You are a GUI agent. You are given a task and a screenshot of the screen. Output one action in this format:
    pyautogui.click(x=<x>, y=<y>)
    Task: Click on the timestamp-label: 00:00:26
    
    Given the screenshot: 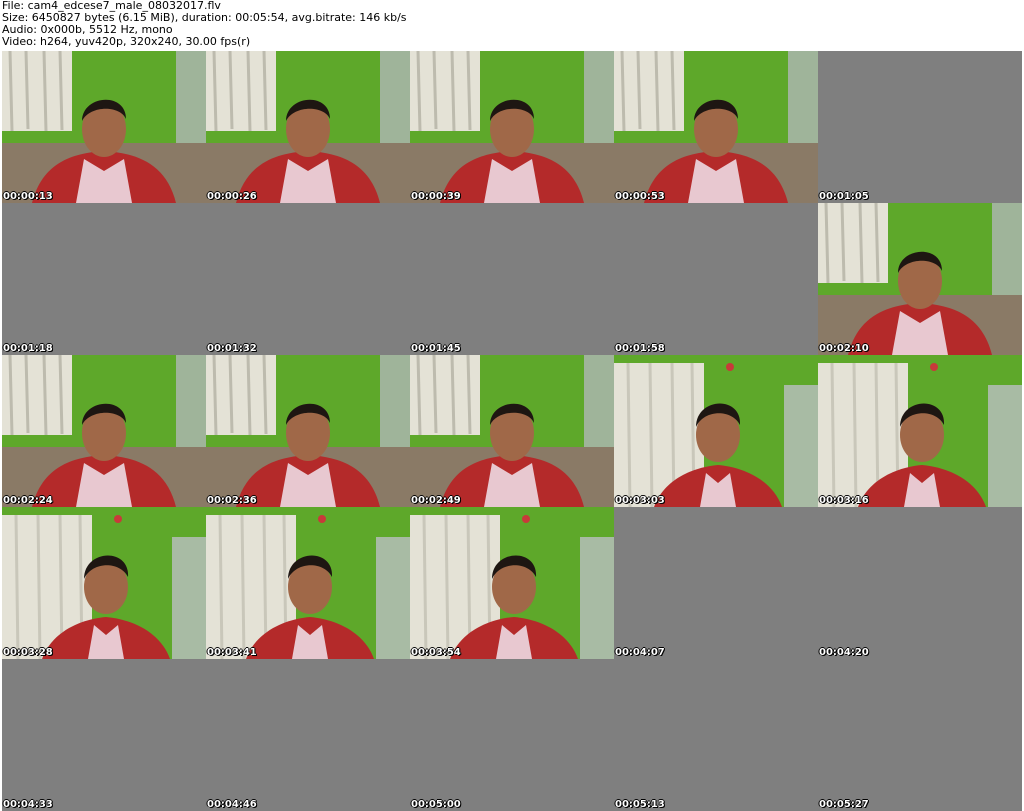 What is the action you would take?
    pyautogui.click(x=232, y=196)
    